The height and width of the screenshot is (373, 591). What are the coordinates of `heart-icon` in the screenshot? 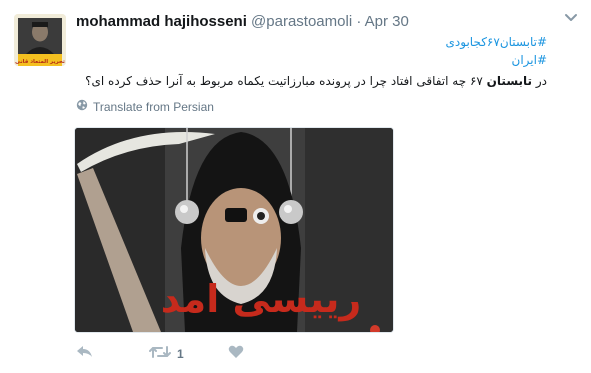 It's located at (236, 354).